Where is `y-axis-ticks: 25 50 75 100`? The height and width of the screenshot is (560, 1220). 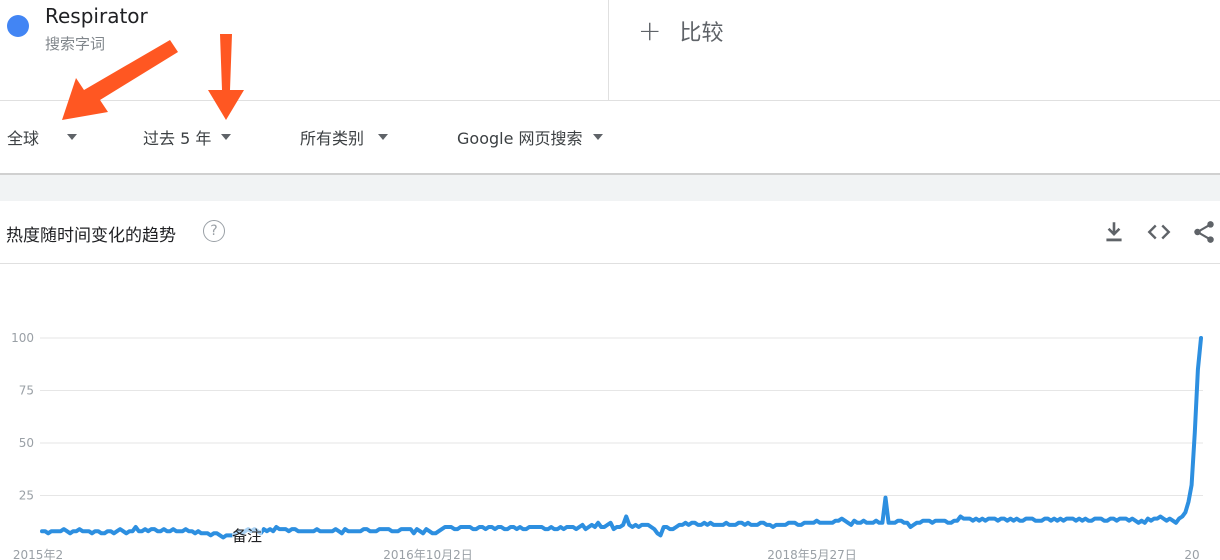 y-axis-ticks: 25 50 75 100 is located at coordinates (22, 417).